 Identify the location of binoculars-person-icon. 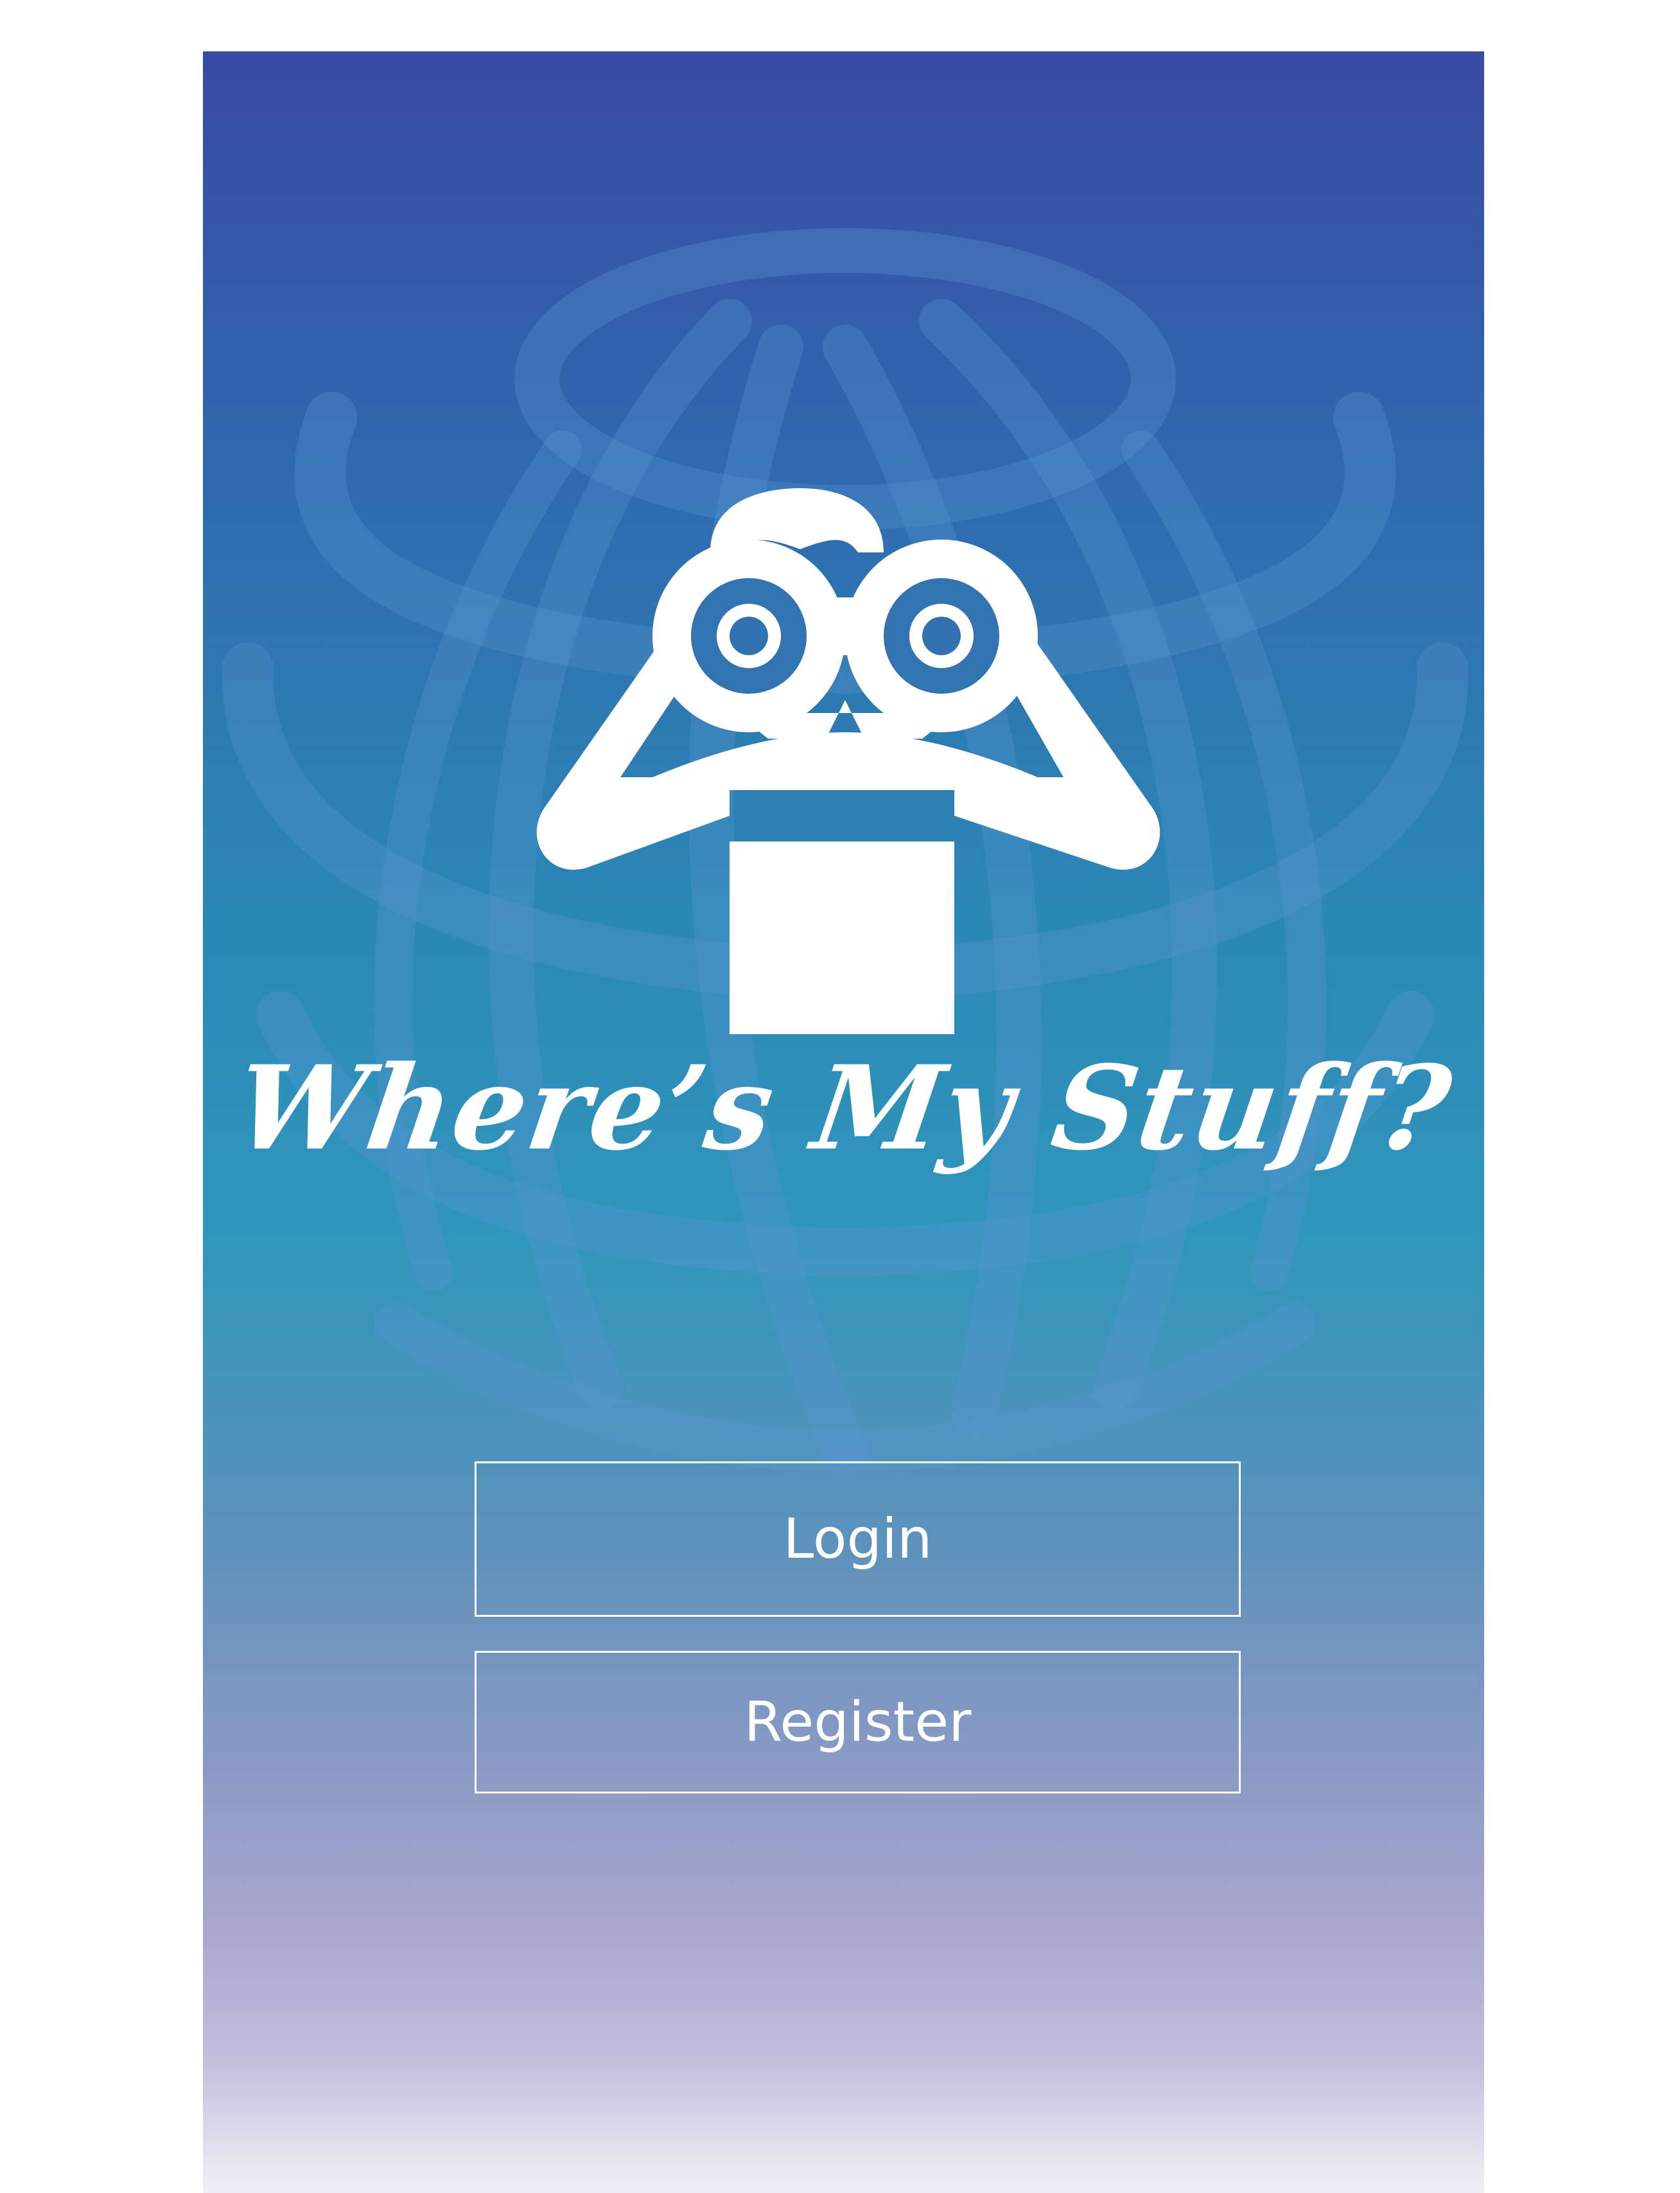
(848, 761).